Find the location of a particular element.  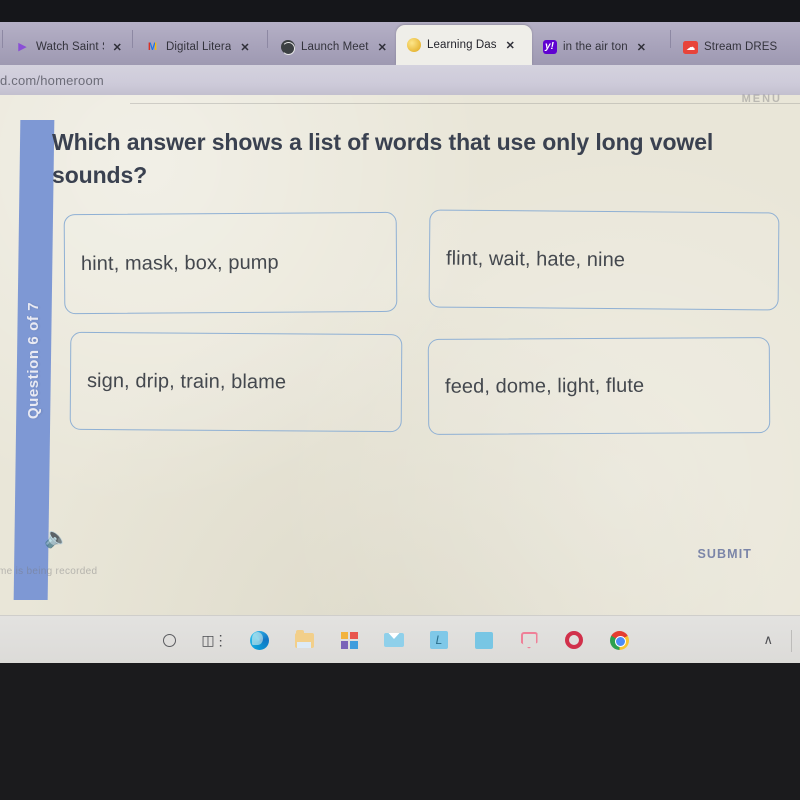

taskbar-icons: ◫⋮ L is located at coordinates (394, 640).